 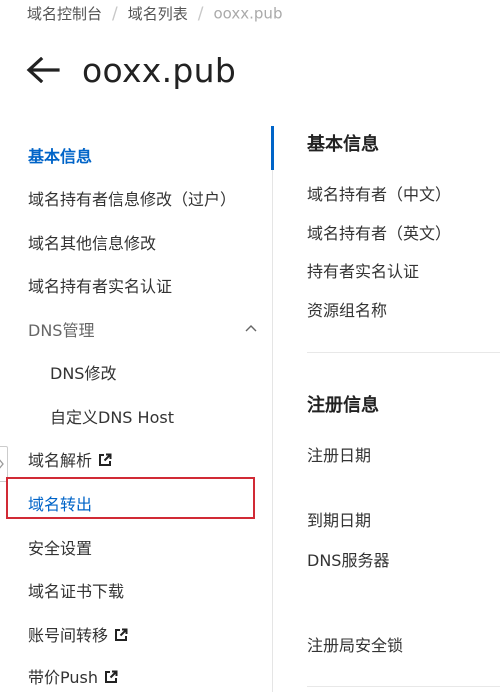 What do you see at coordinates (343, 405) in the screenshot?
I see `section-title-registration-info: 注册信息` at bounding box center [343, 405].